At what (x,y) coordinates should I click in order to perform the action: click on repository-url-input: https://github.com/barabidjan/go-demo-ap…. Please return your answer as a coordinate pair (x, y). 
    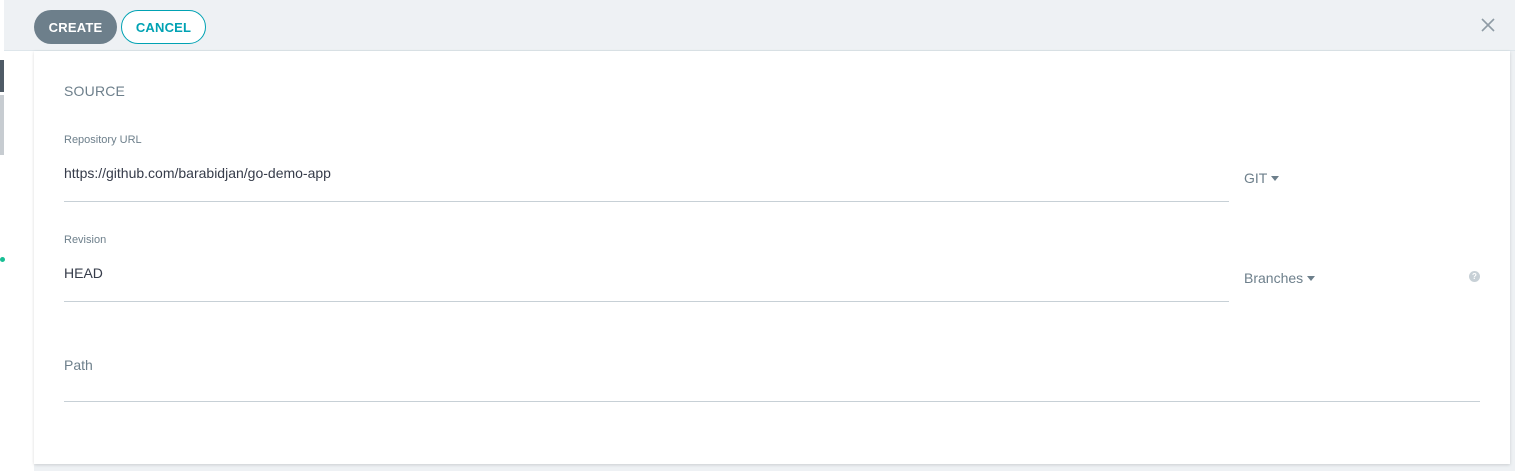
    Looking at the image, I should click on (197, 173).